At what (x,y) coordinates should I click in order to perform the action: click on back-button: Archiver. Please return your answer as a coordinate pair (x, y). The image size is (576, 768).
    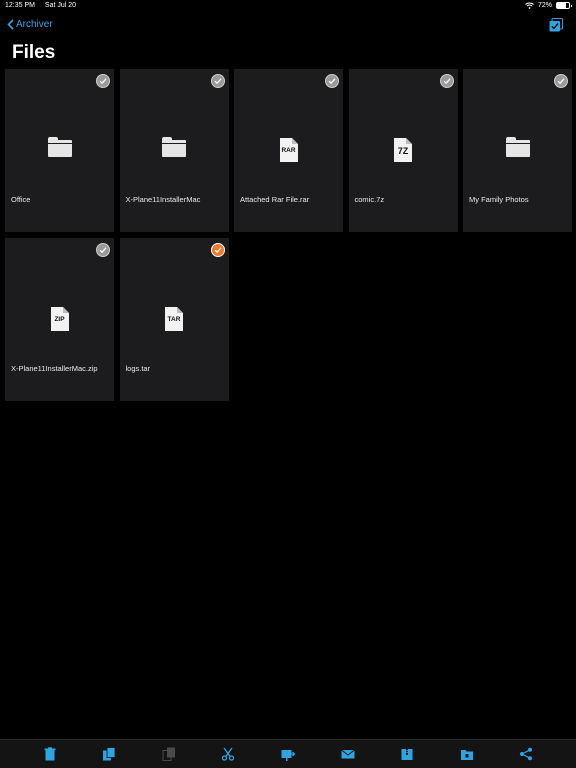
    Looking at the image, I should click on (30, 24).